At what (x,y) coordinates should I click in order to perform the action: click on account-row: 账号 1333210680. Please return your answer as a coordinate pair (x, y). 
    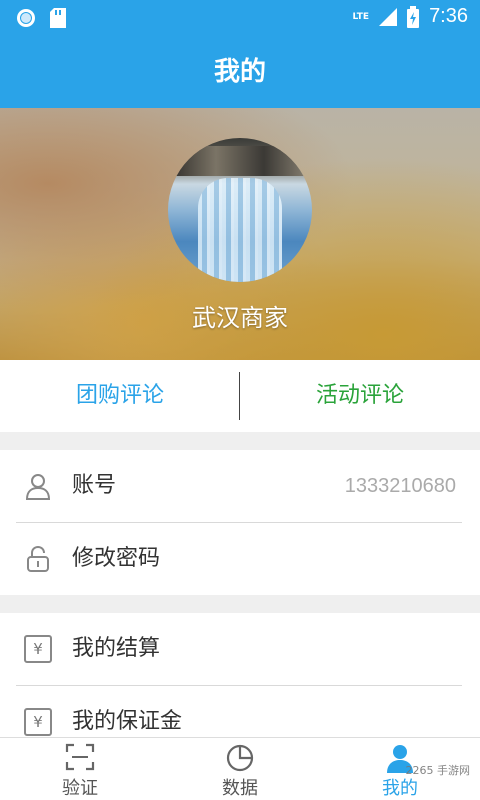
    Looking at the image, I should click on (240, 486).